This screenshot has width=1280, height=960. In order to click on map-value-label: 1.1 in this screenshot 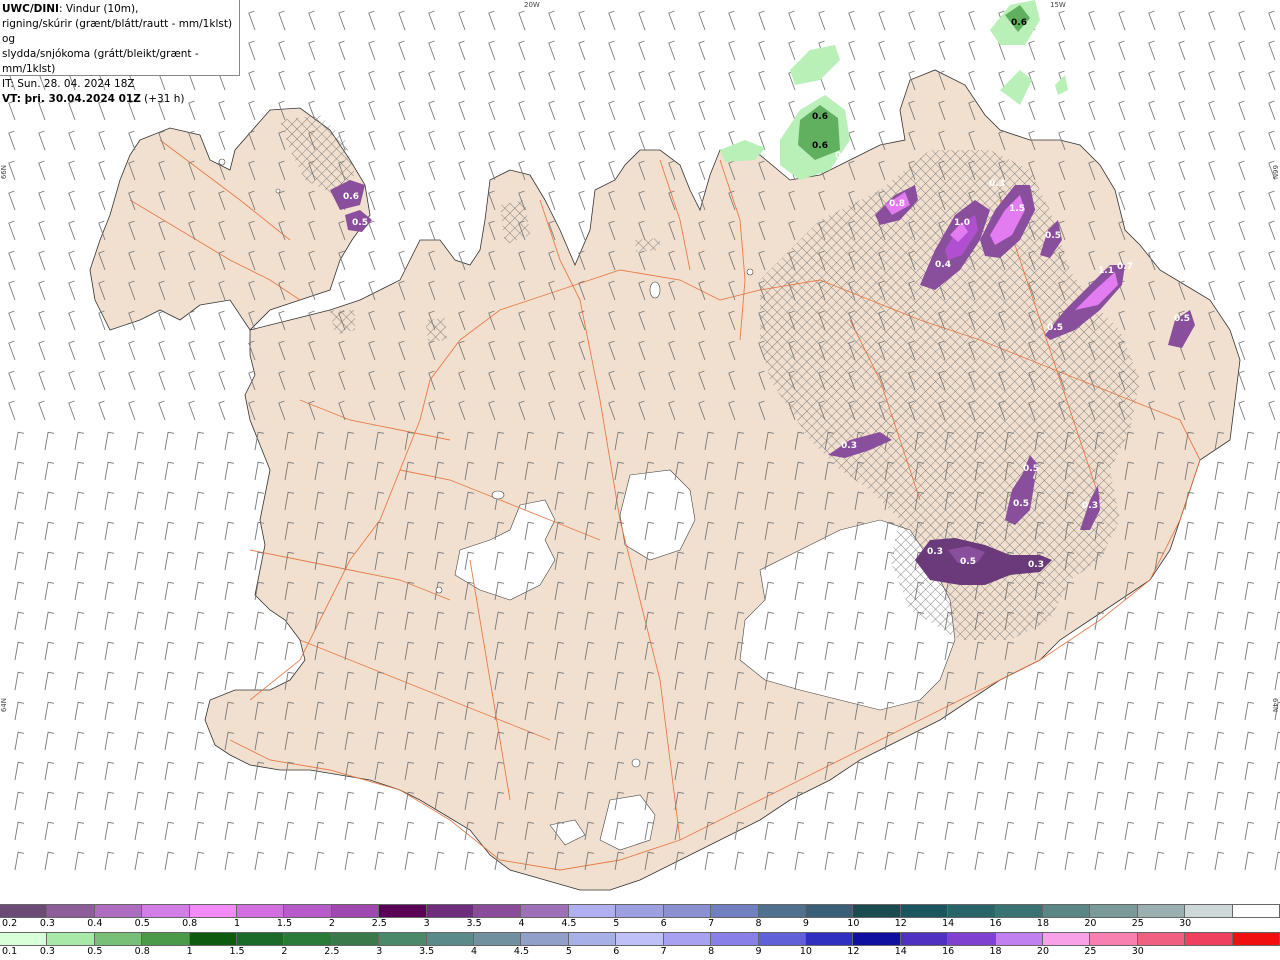, I will do `click(1106, 271)`.